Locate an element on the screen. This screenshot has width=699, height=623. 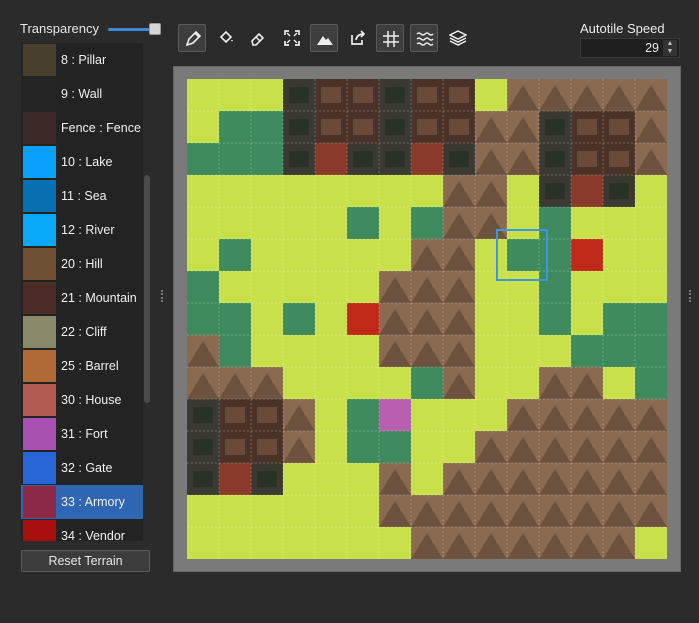
terrain-item: 8 : Pillar is located at coordinates (82, 60).